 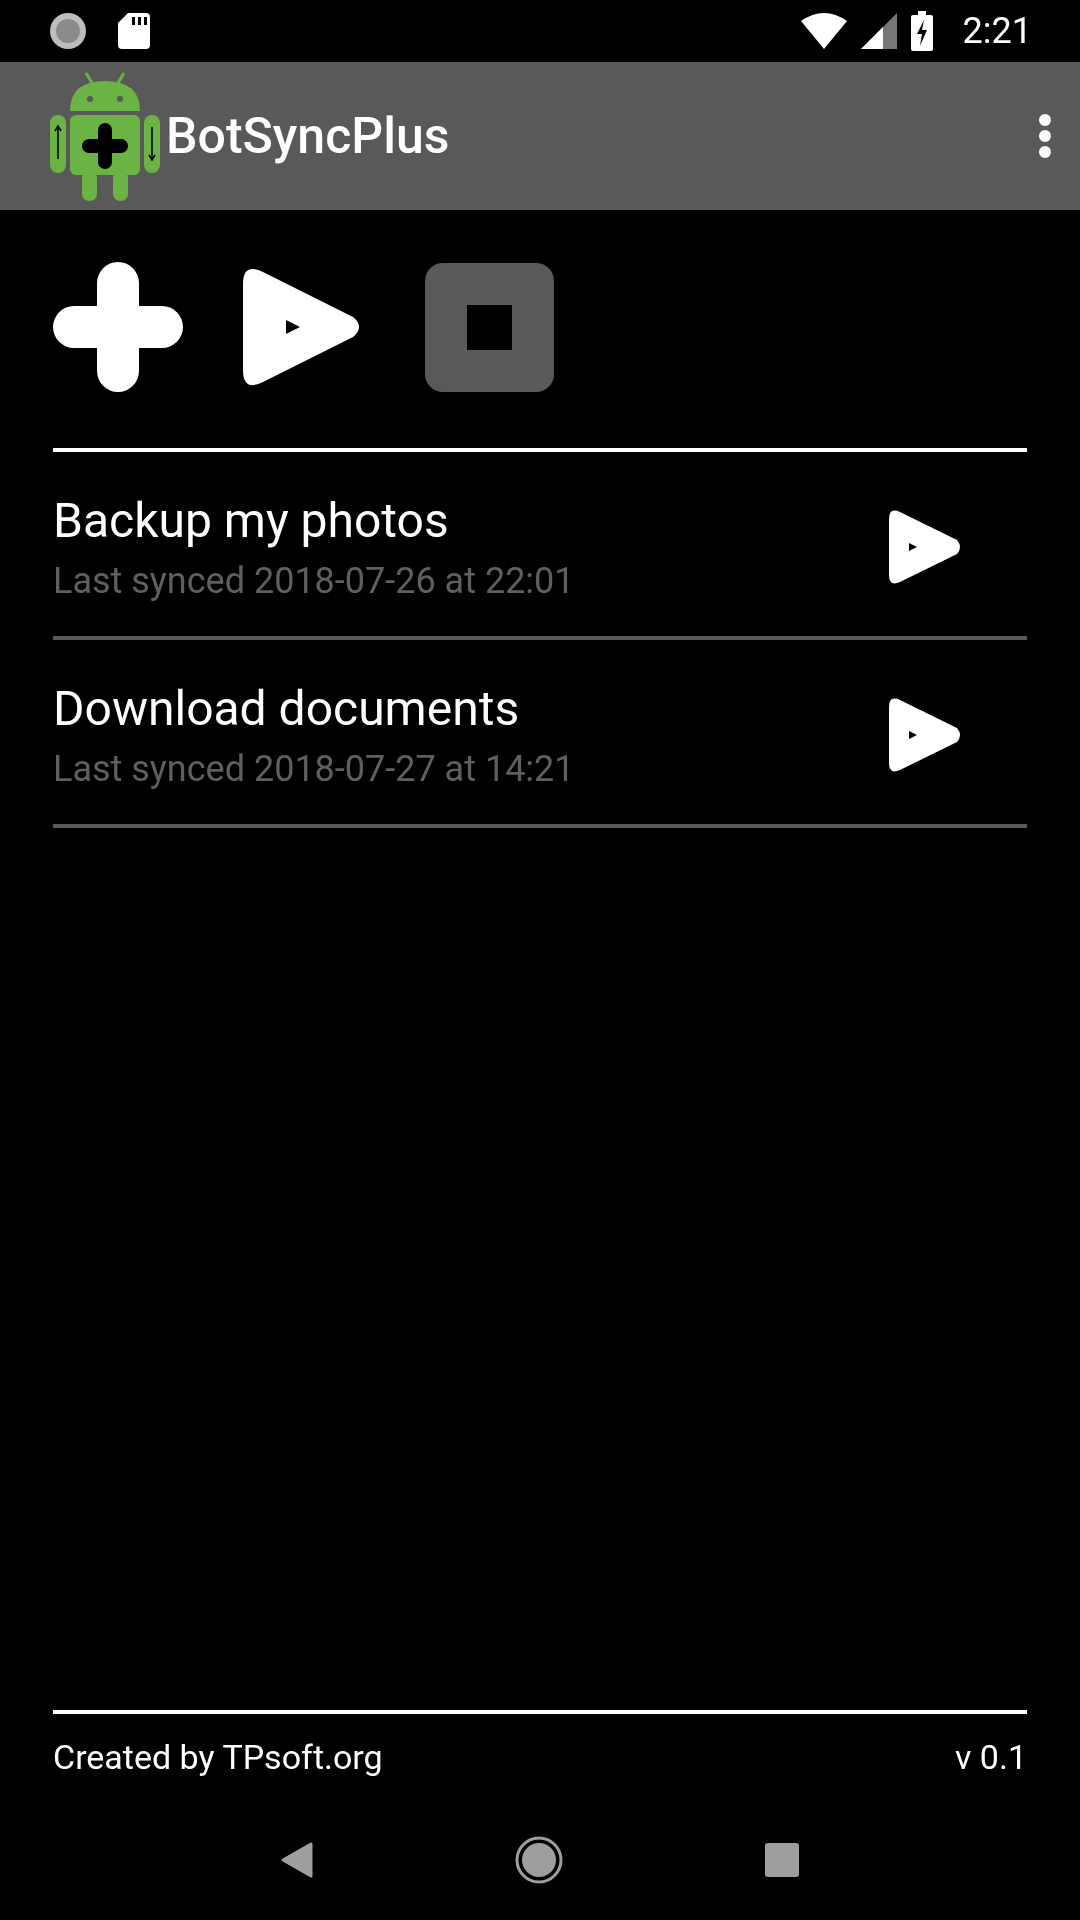 What do you see at coordinates (314, 769) in the screenshot?
I see `last-synced-text: Last synced 2018-07-27 at 14:21` at bounding box center [314, 769].